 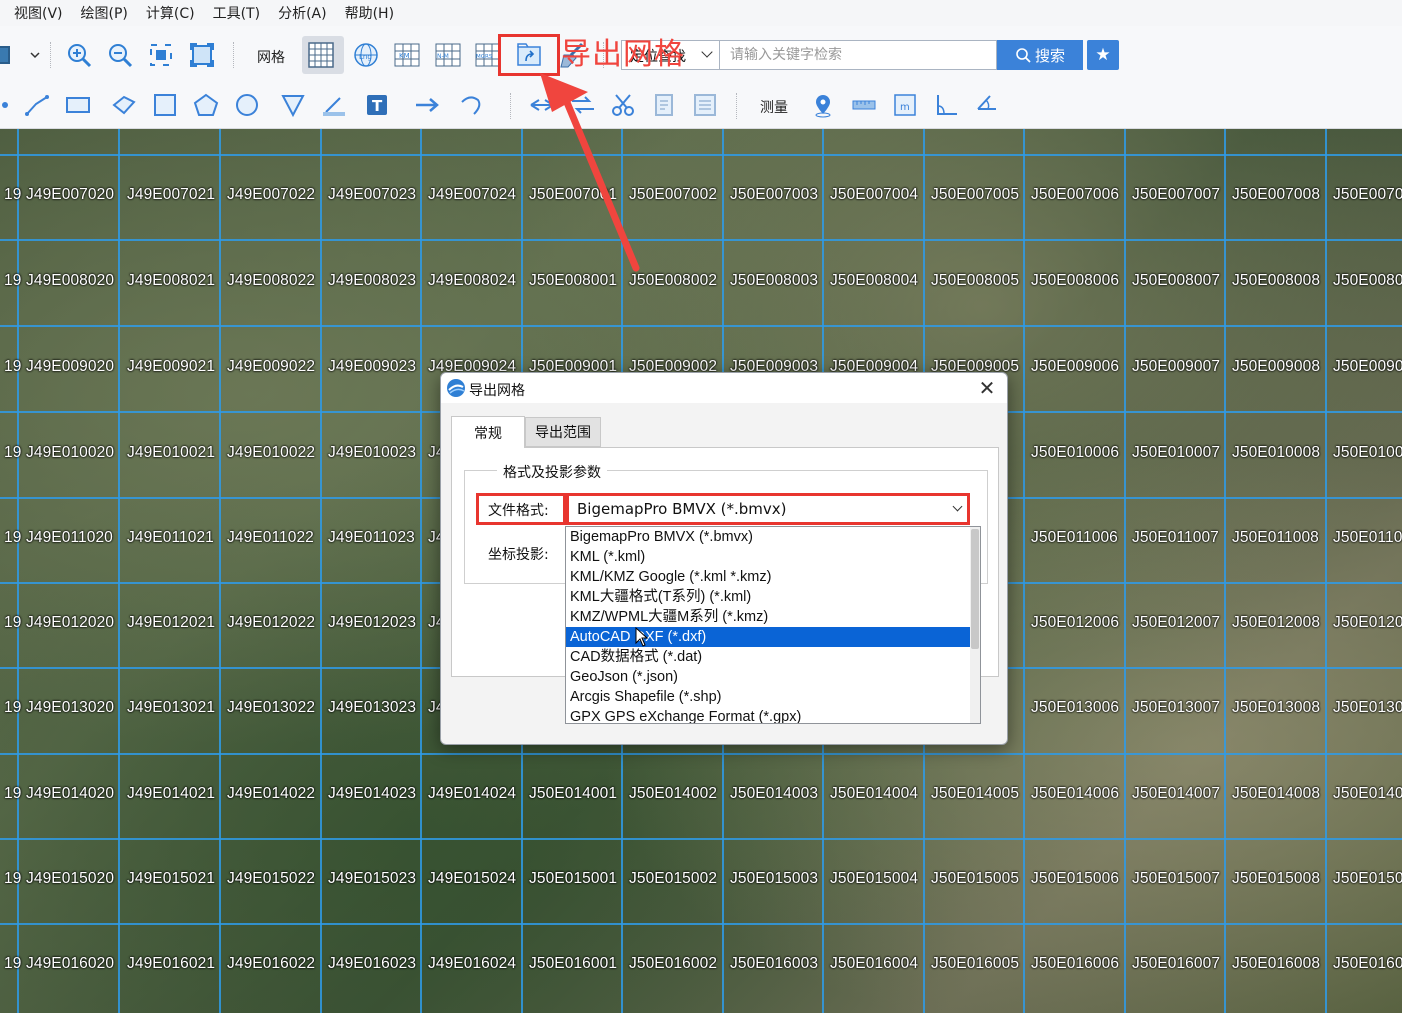 What do you see at coordinates (488, 432) in the screenshot?
I see `tab-general: 常规` at bounding box center [488, 432].